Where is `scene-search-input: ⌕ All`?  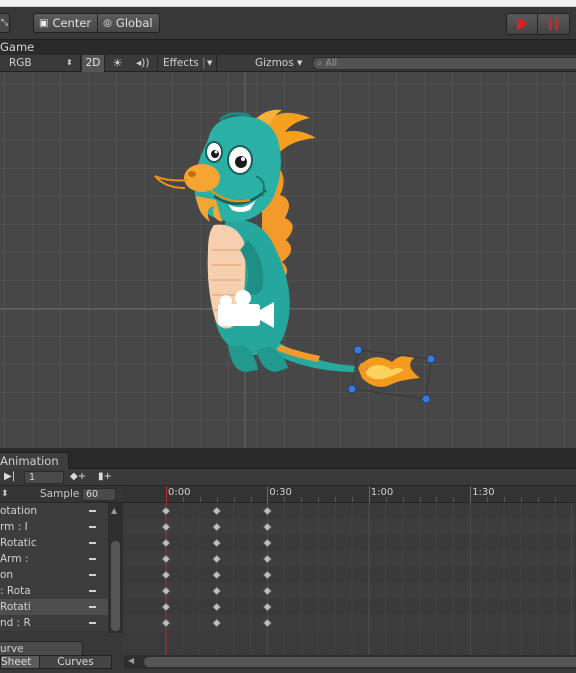
scene-search-input: ⌕ All is located at coordinates (444, 63).